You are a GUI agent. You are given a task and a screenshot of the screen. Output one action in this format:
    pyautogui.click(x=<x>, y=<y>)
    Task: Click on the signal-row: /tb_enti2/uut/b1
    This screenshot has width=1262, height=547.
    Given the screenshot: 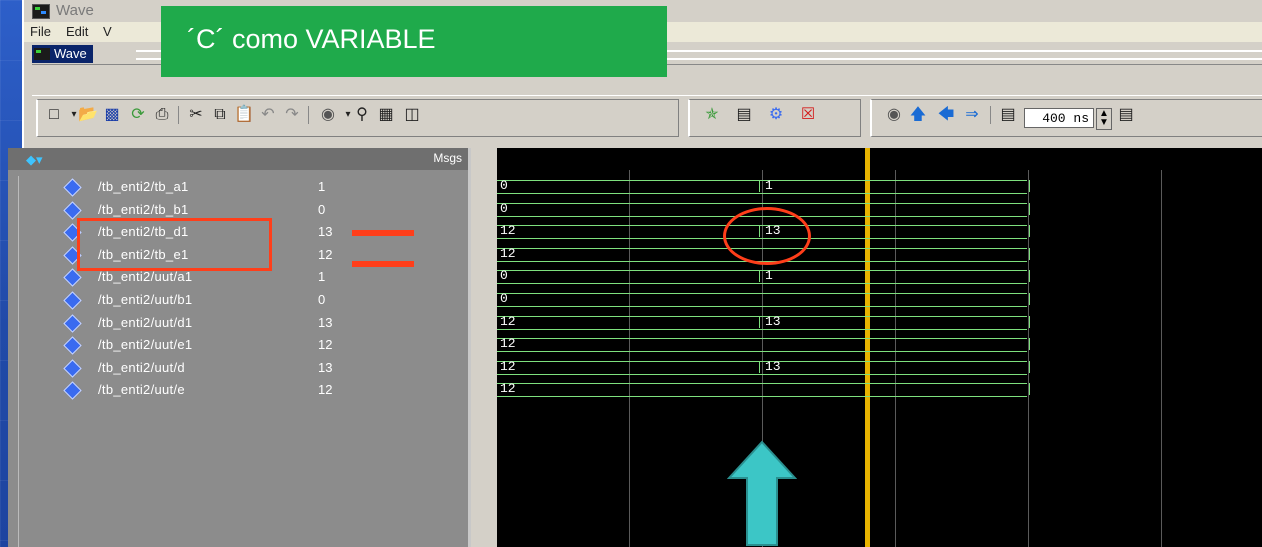 What is the action you would take?
    pyautogui.click(x=151, y=300)
    